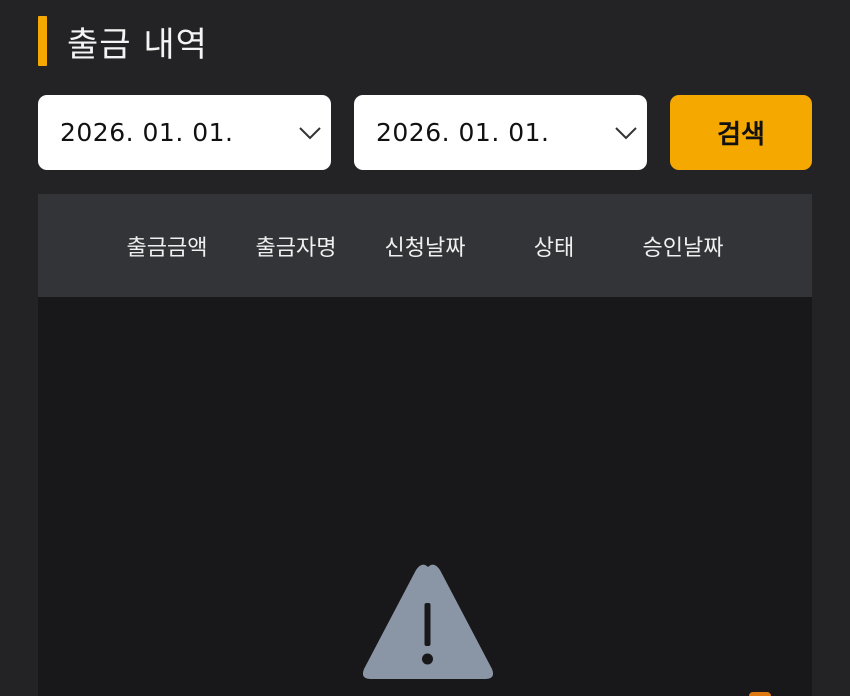  I want to click on column-header-approval-date: 승인날짜, so click(683, 248).